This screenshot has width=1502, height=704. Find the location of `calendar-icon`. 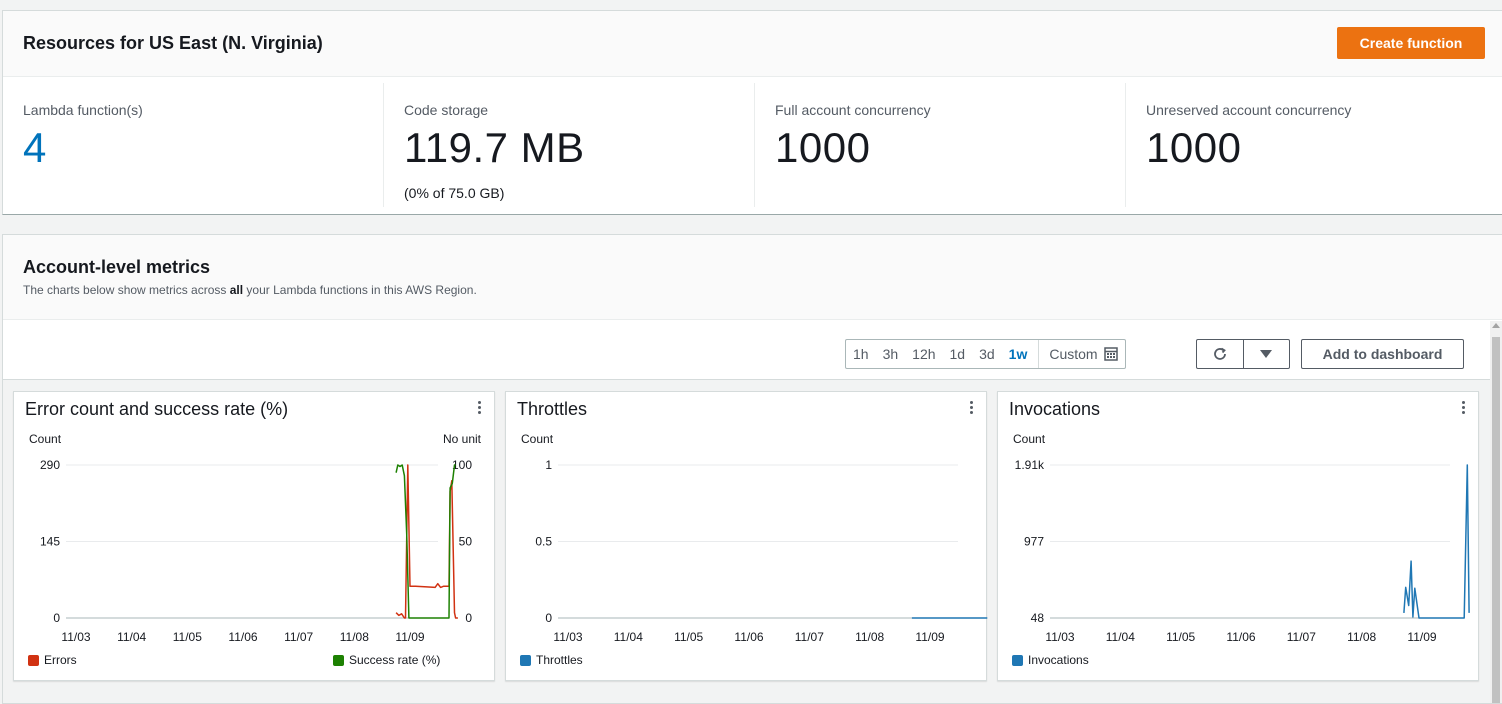

calendar-icon is located at coordinates (1110, 354).